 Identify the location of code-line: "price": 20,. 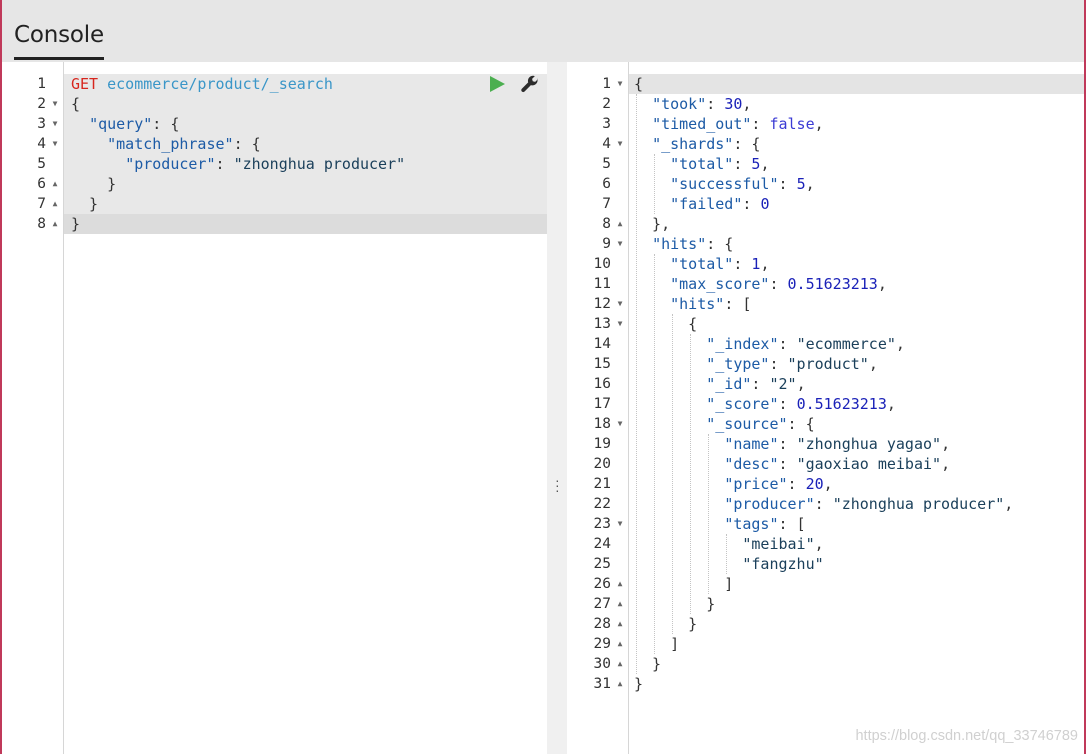
(733, 484).